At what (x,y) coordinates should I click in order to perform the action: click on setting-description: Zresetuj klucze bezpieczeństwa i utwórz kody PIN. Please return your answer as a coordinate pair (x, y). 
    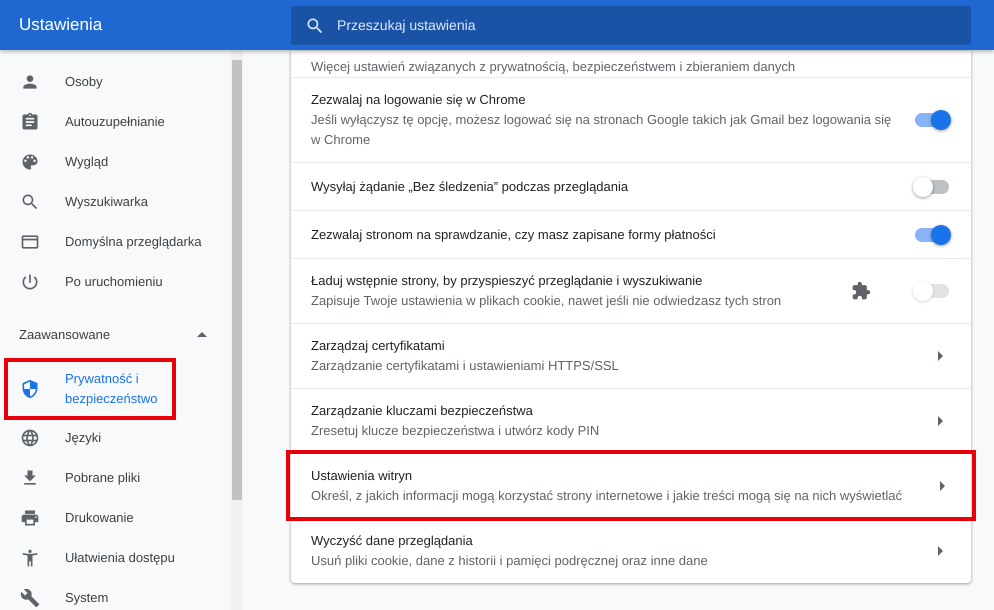
    Looking at the image, I should click on (455, 431).